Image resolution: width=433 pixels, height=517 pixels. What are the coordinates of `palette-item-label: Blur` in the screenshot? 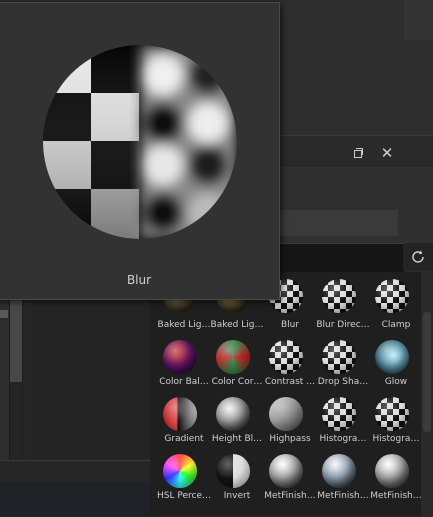 It's located at (290, 325).